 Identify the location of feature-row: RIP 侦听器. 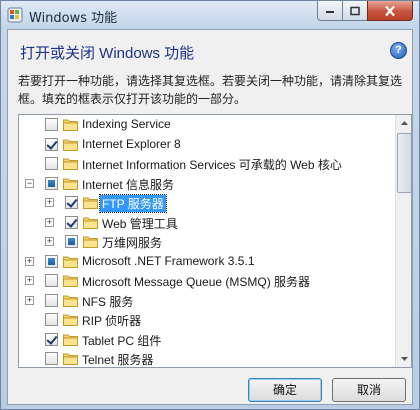
(207, 320).